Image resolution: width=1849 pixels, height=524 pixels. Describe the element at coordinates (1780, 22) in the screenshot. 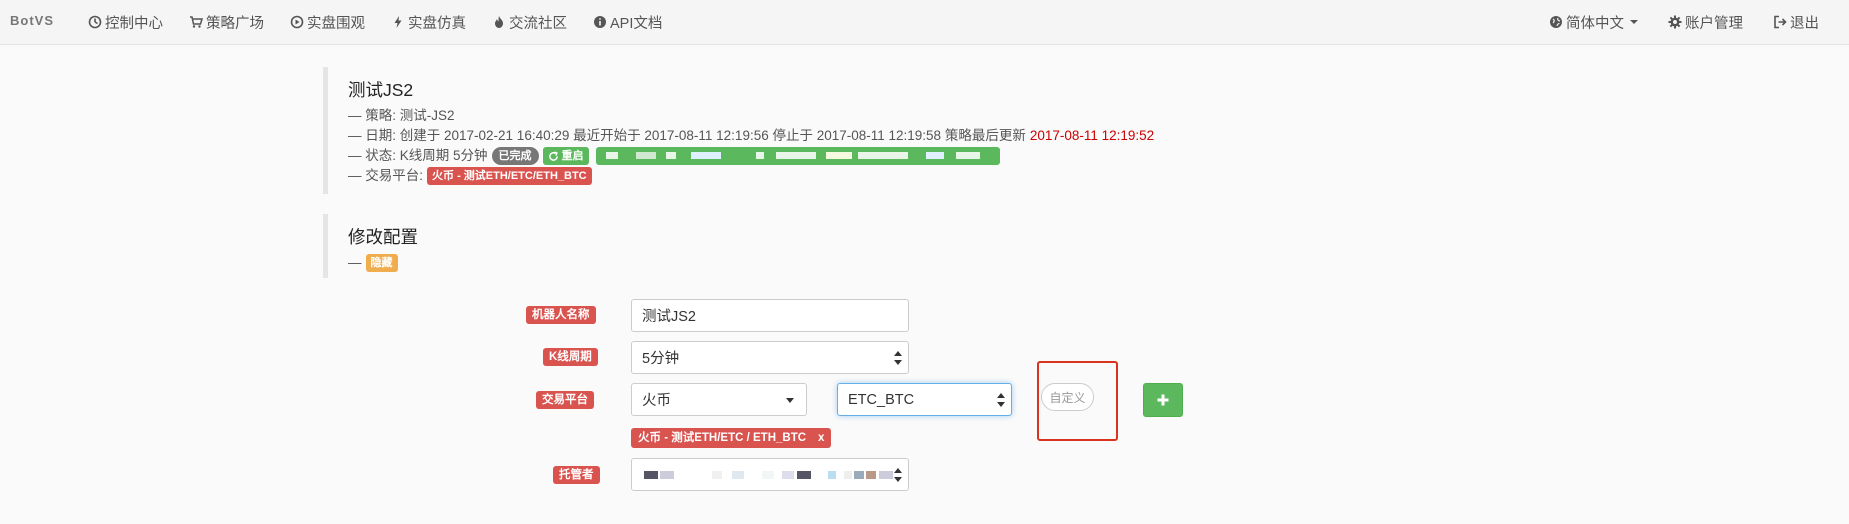

I see `logout-icon` at that location.